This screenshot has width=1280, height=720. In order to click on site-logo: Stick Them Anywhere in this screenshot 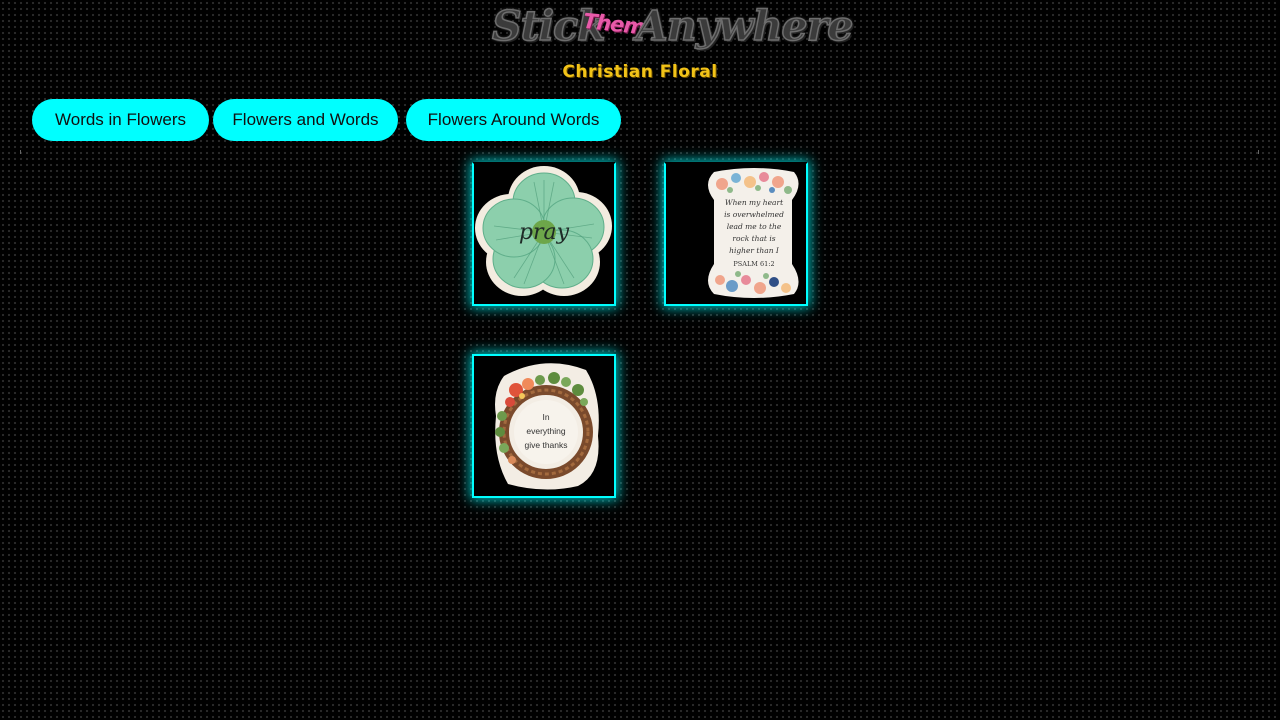, I will do `click(640, 31)`.